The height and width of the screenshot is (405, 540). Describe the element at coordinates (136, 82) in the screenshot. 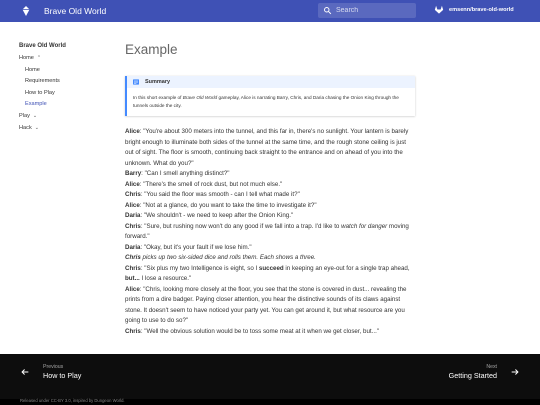

I see `note-icon` at that location.